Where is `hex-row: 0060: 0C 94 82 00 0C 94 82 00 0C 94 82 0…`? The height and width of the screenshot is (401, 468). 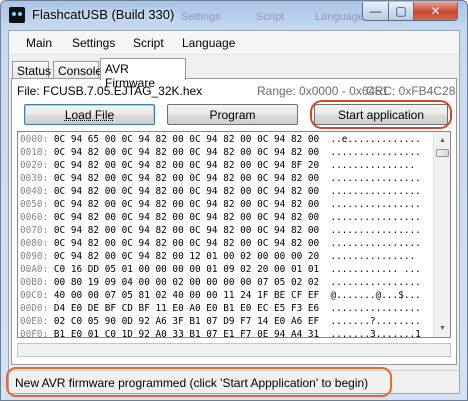 hex-row: 0060: 0C 94 82 00 0C 94 82 00 0C 94 82 0… is located at coordinates (225, 217).